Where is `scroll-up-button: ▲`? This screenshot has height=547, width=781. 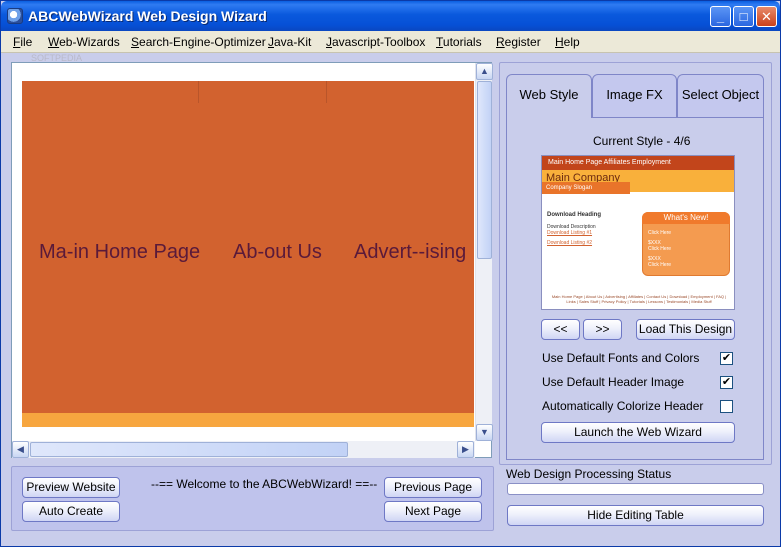
scroll-up-button: ▲ is located at coordinates (484, 71).